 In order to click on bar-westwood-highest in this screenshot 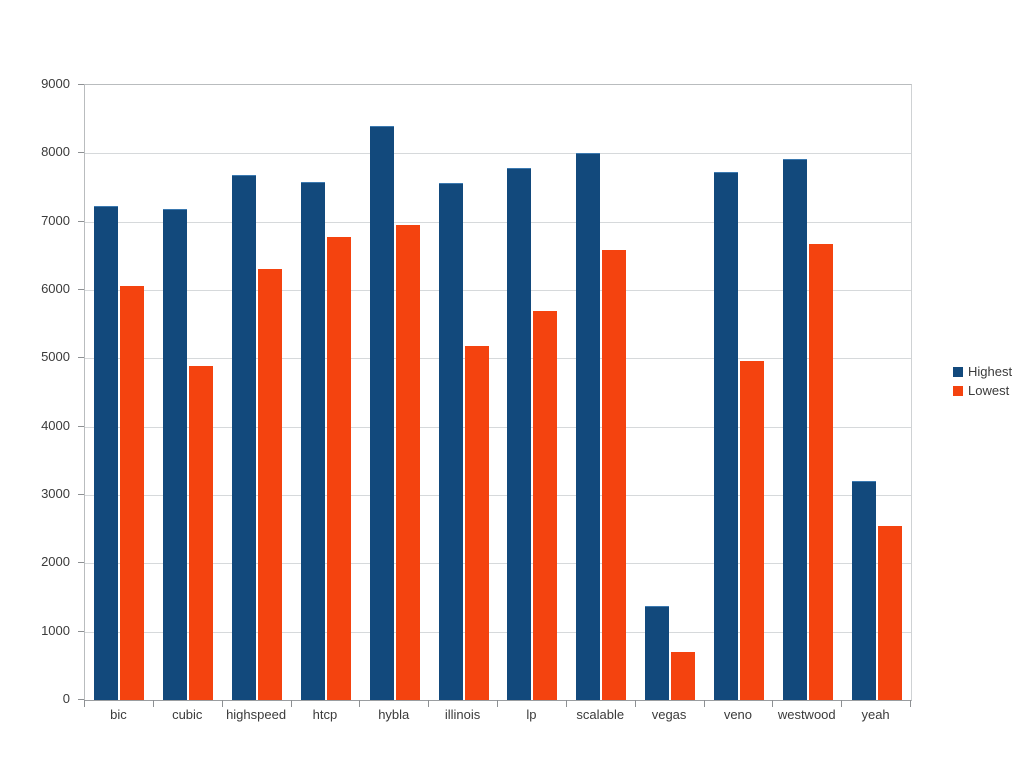, I will do `click(794, 429)`.